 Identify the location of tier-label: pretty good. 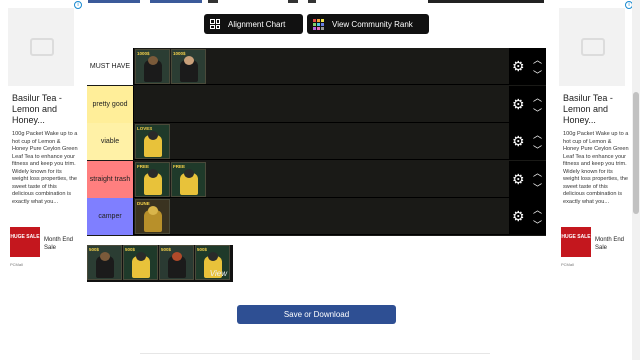
(110, 104).